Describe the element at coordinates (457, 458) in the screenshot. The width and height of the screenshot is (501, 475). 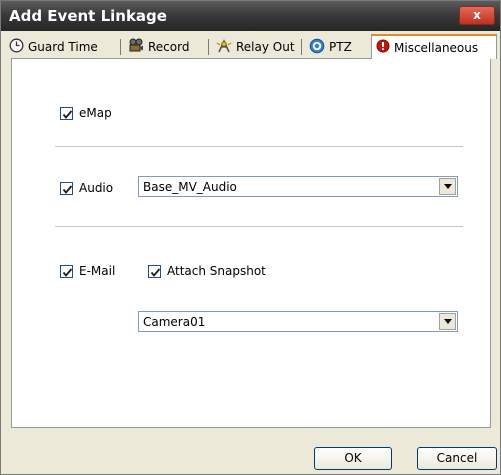
I see `cancel-button: Cancel` at that location.